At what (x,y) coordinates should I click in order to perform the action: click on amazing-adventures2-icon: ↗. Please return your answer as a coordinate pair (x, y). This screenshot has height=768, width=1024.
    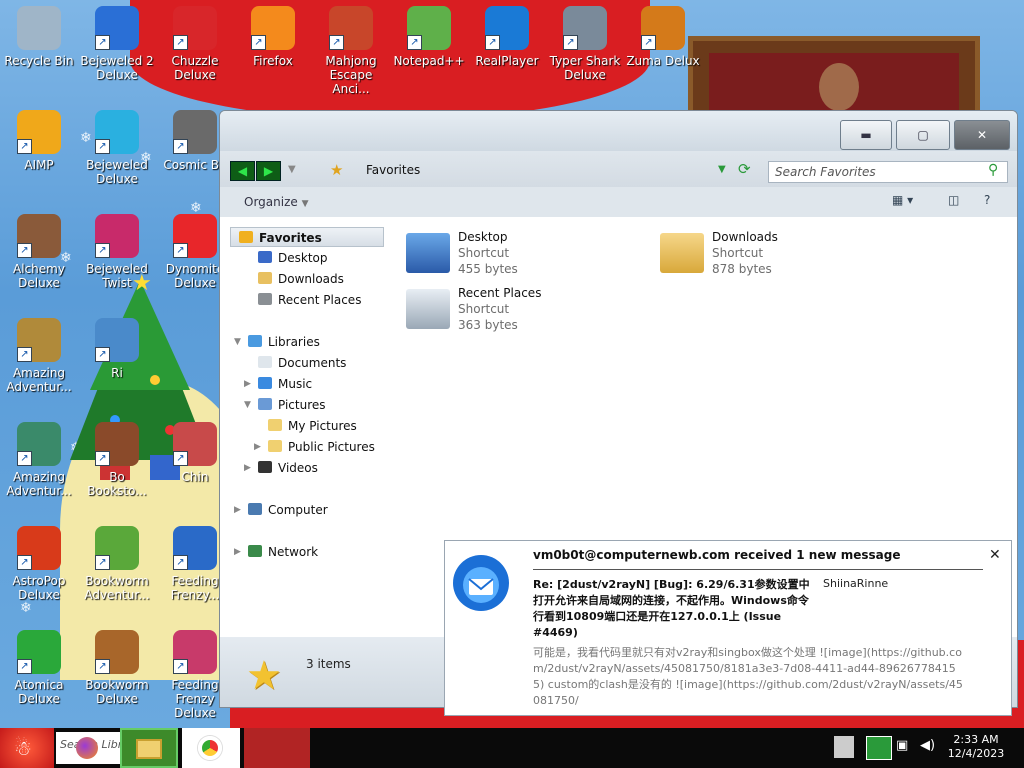
    Looking at the image, I should click on (39, 444).